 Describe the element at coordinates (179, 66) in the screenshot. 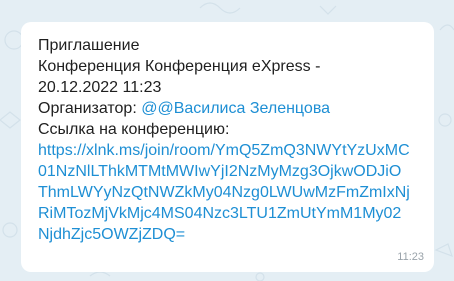

I see `conference-name: Конференция Конференция eXpress -` at that location.